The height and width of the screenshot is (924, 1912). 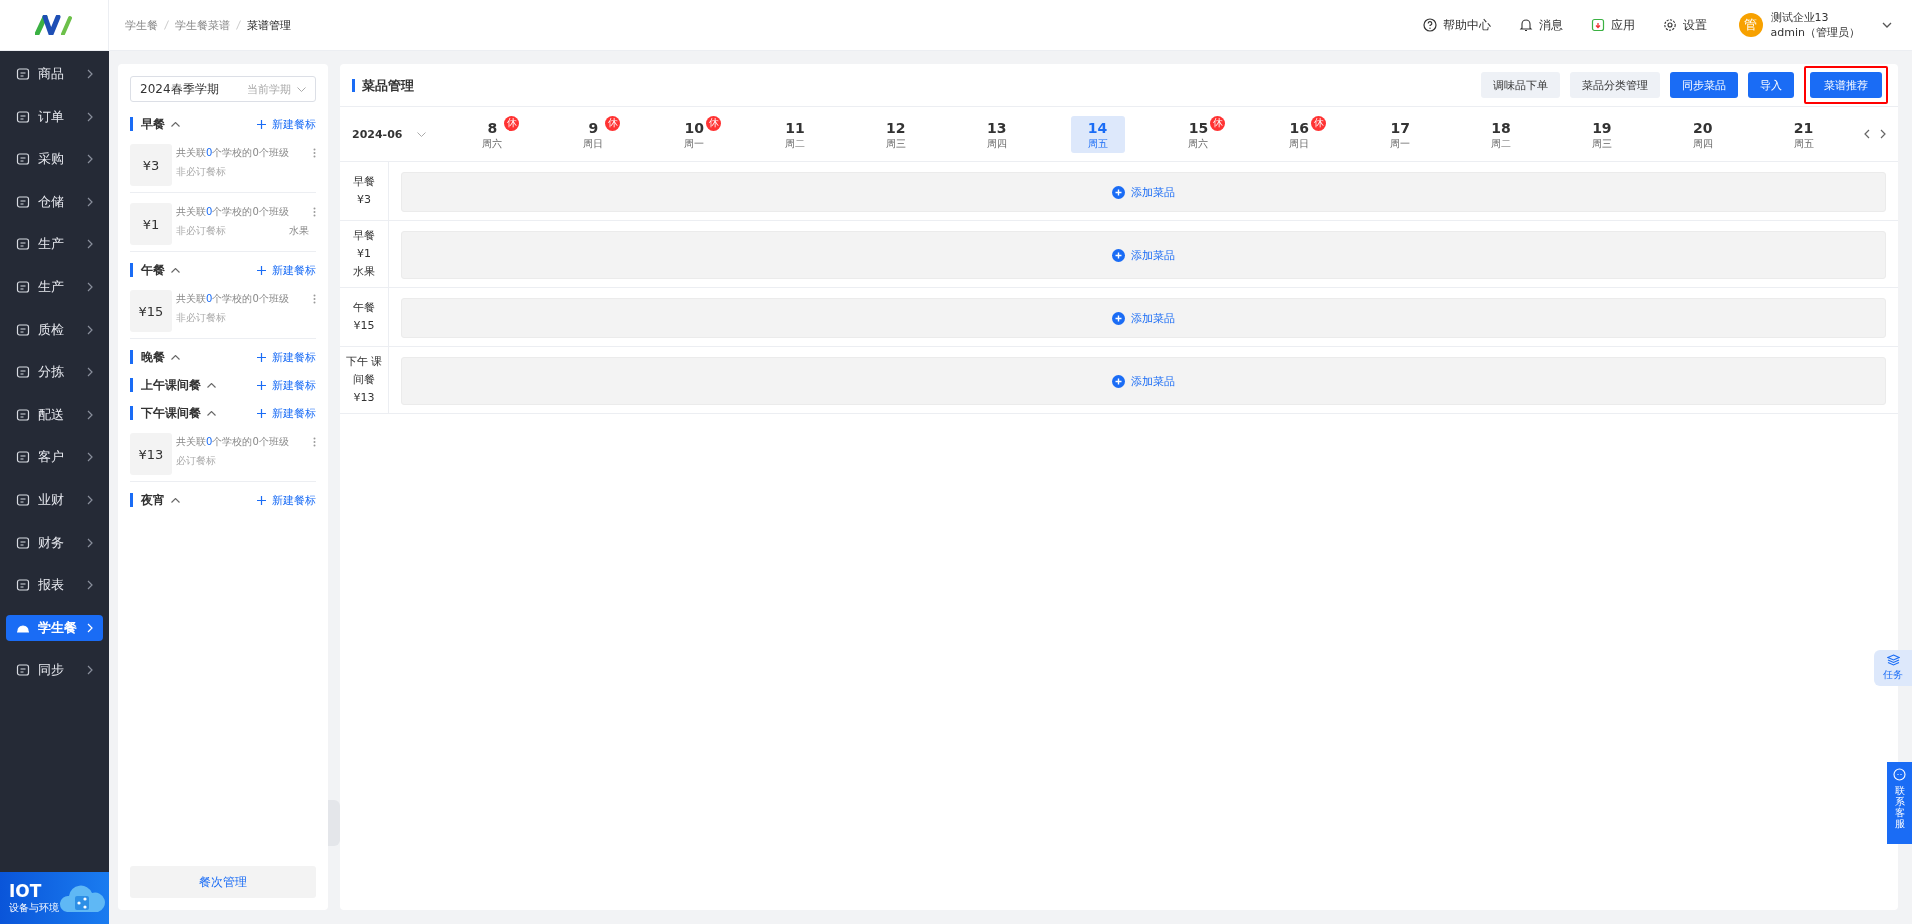 I want to click on meal-manage-button: 餐次管理, so click(x=223, y=882).